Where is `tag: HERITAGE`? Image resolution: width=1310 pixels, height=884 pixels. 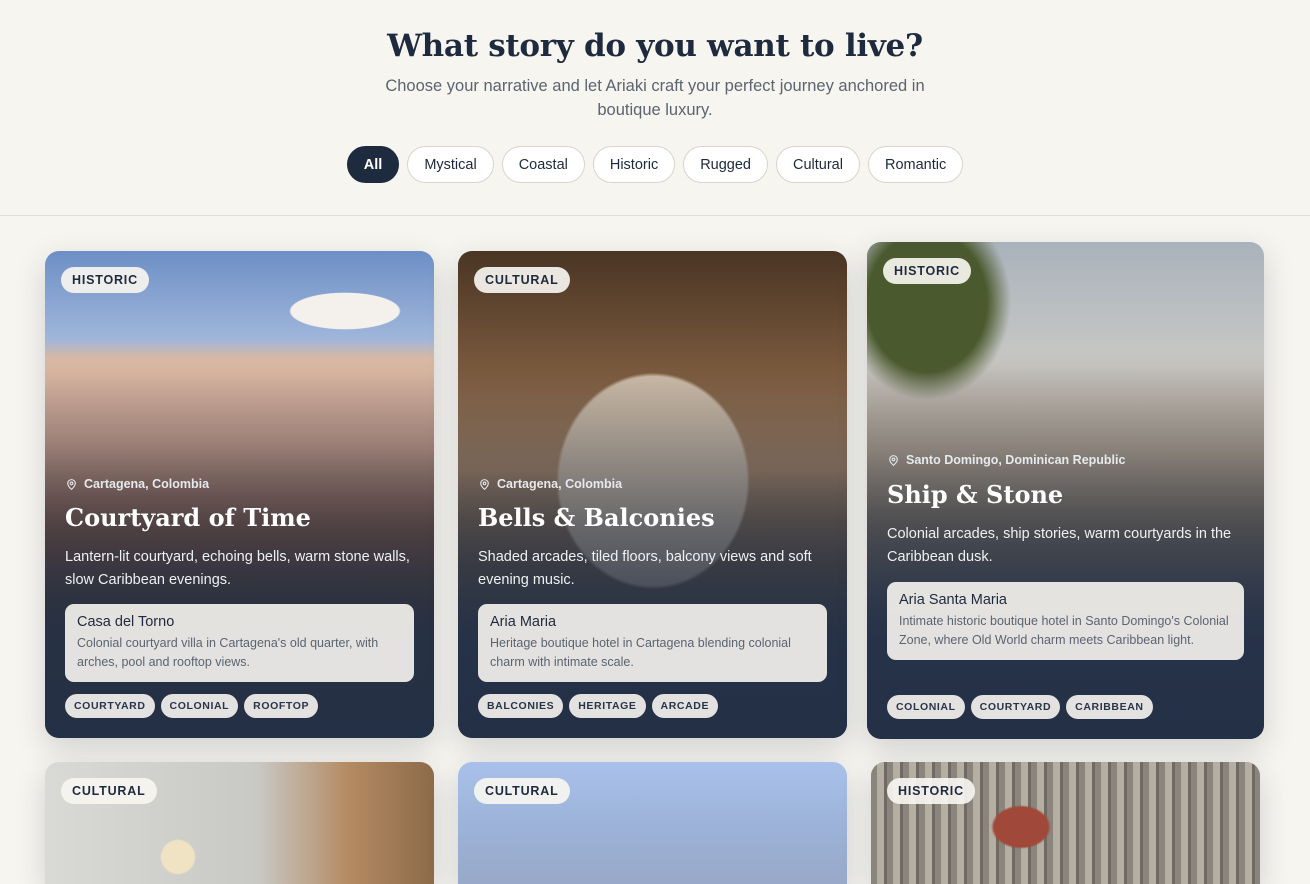 tag: HERITAGE is located at coordinates (607, 706).